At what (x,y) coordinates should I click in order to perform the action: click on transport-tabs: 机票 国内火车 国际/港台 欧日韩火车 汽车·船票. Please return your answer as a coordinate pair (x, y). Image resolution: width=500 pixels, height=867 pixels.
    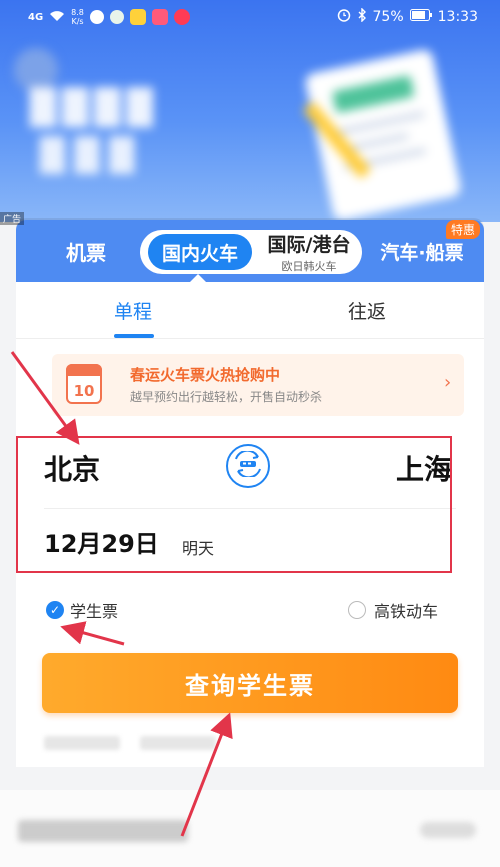
    Looking at the image, I should click on (250, 251).